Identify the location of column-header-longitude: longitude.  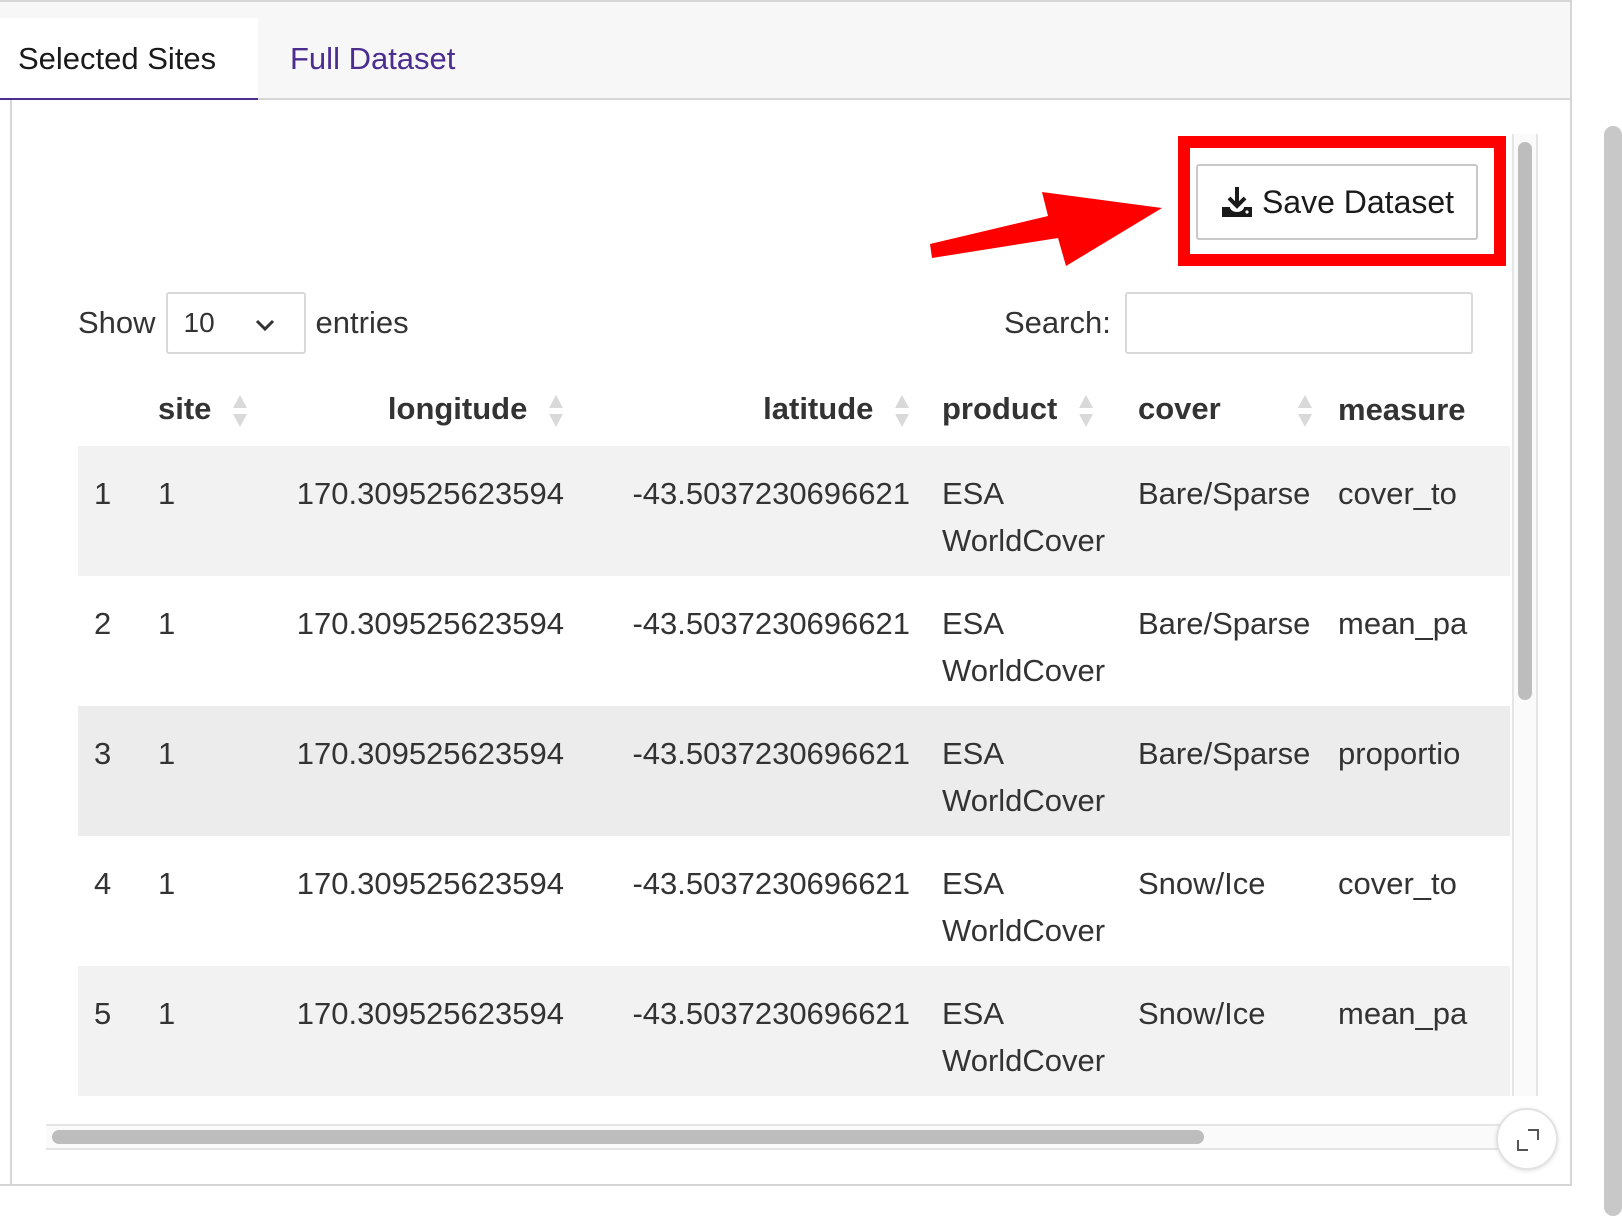
(415, 410).